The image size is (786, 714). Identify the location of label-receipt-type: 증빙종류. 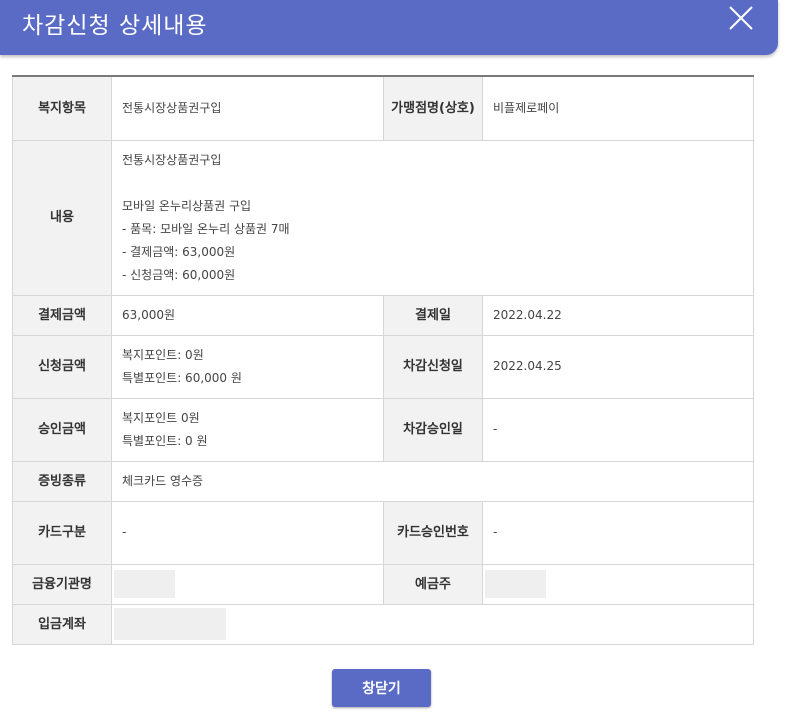
(62, 481).